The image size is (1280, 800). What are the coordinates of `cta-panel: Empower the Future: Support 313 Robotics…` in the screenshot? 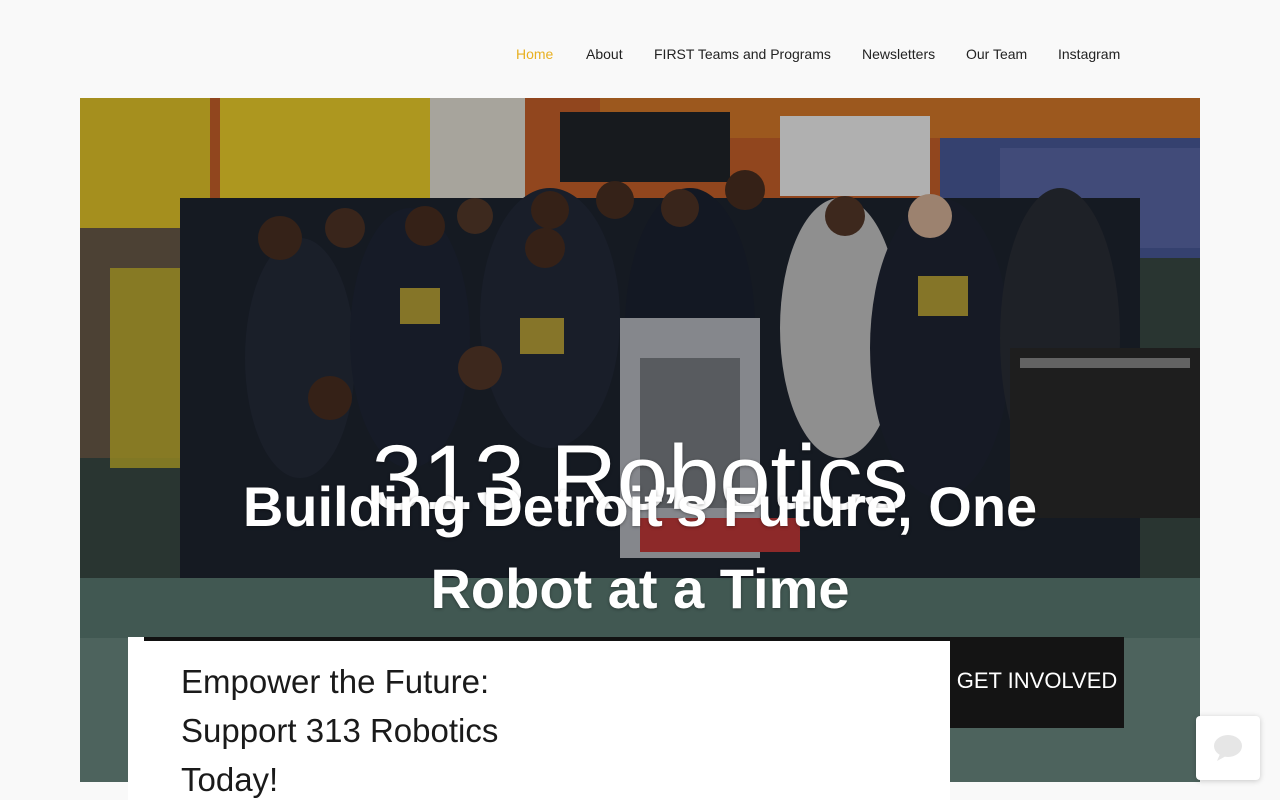 It's located at (539, 718).